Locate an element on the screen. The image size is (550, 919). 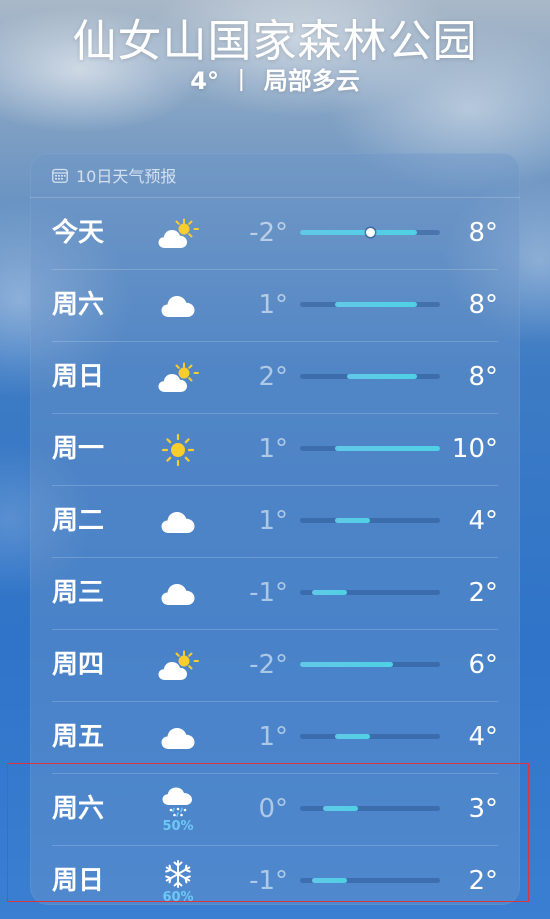
forecast-panel-header: 10日天气预报 is located at coordinates (275, 175).